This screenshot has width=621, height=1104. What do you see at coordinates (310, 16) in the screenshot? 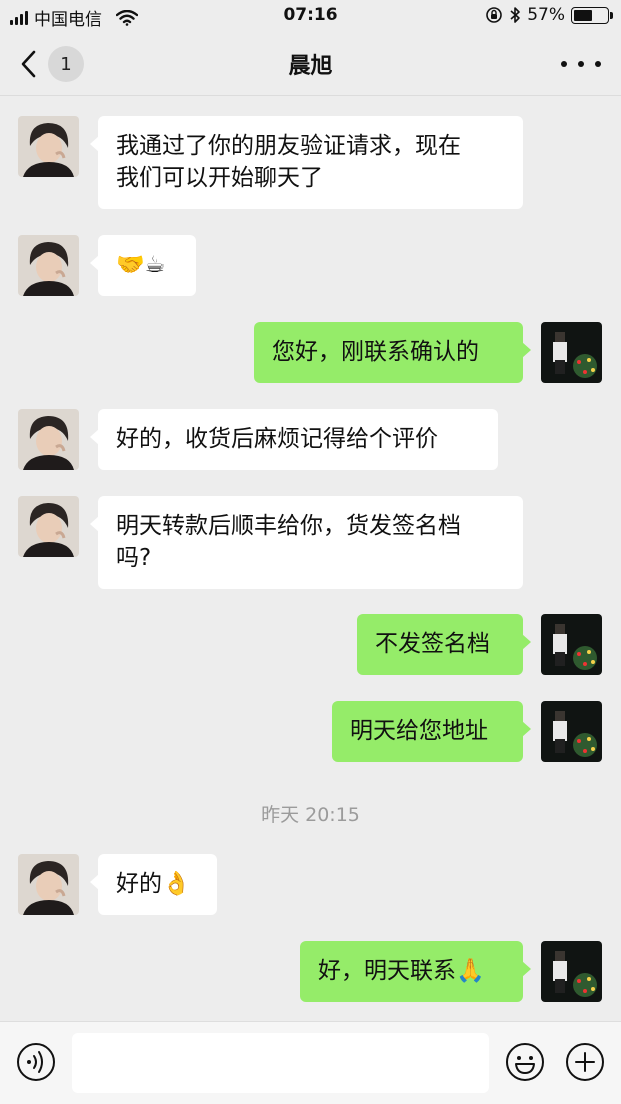
I see `status-bar: 中国电信 07:16 57%` at bounding box center [310, 16].